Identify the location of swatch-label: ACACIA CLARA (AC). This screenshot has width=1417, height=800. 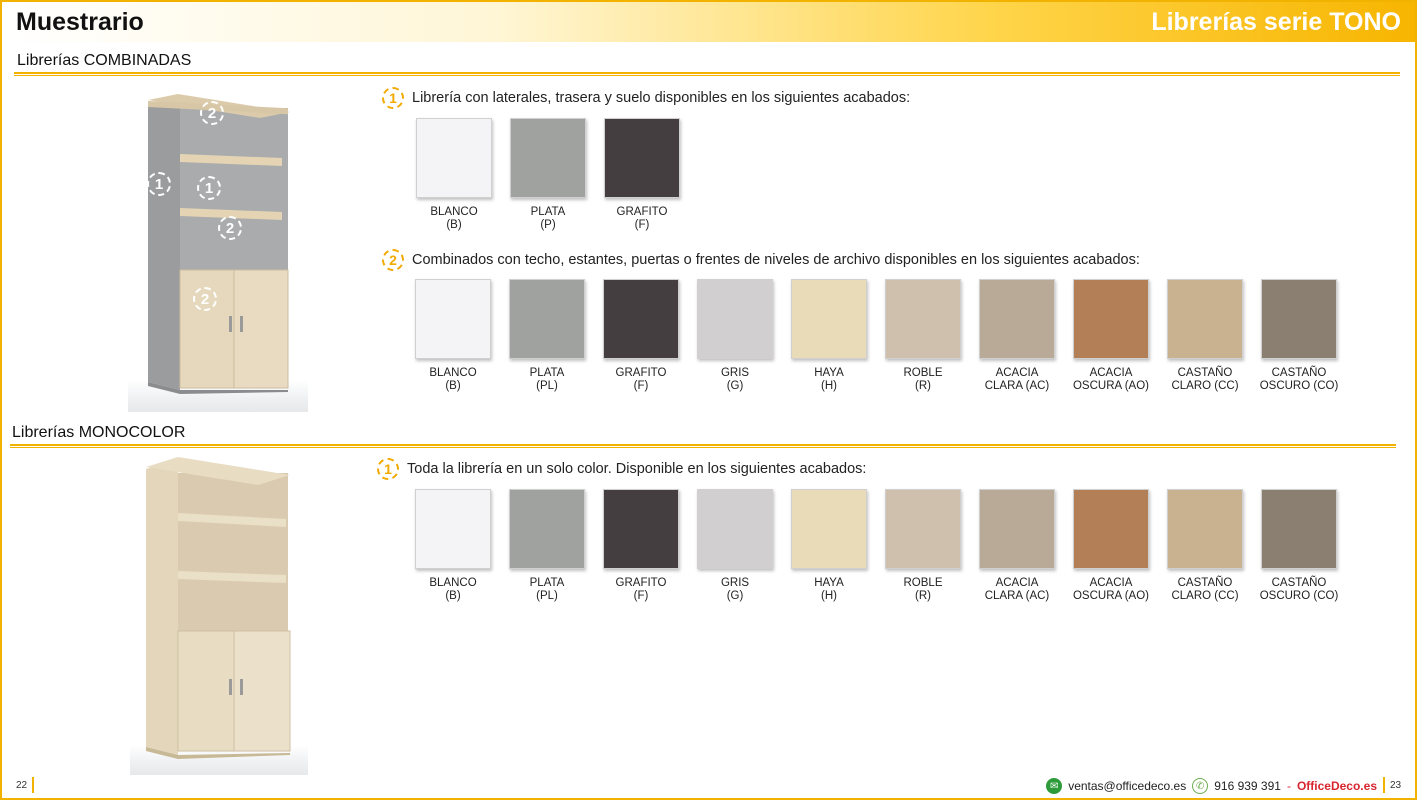
(1017, 590).